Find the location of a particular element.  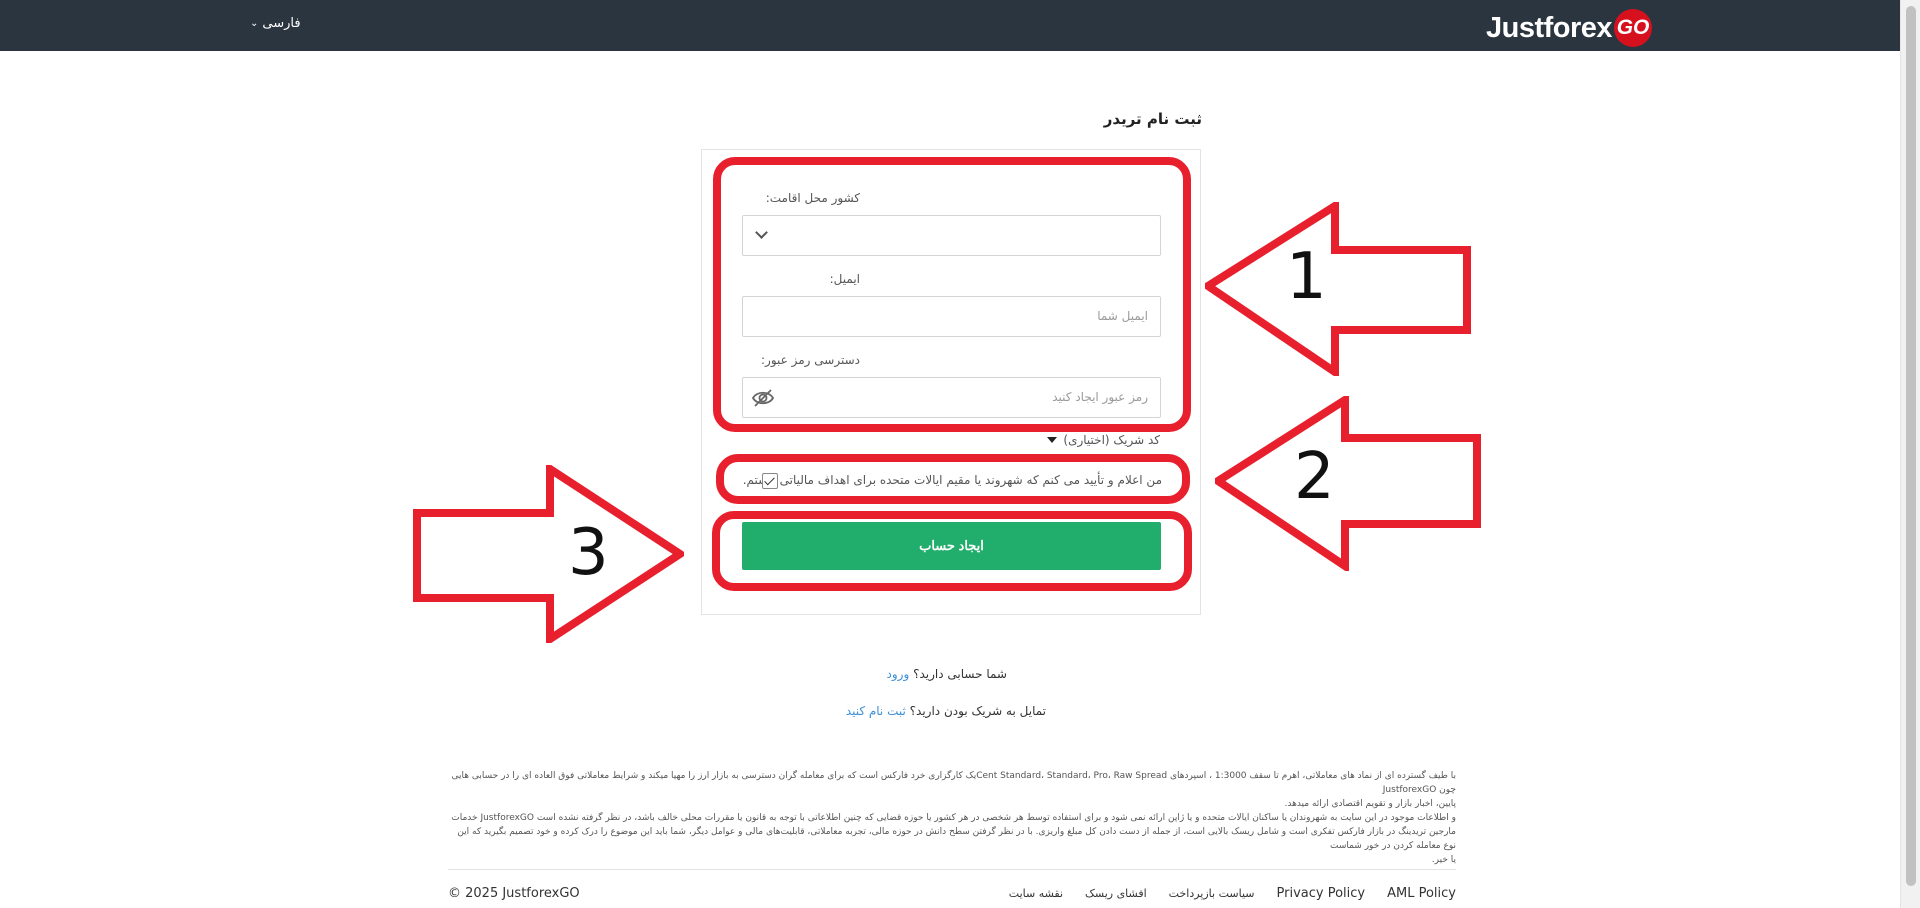

footer-divider is located at coordinates (952, 869).